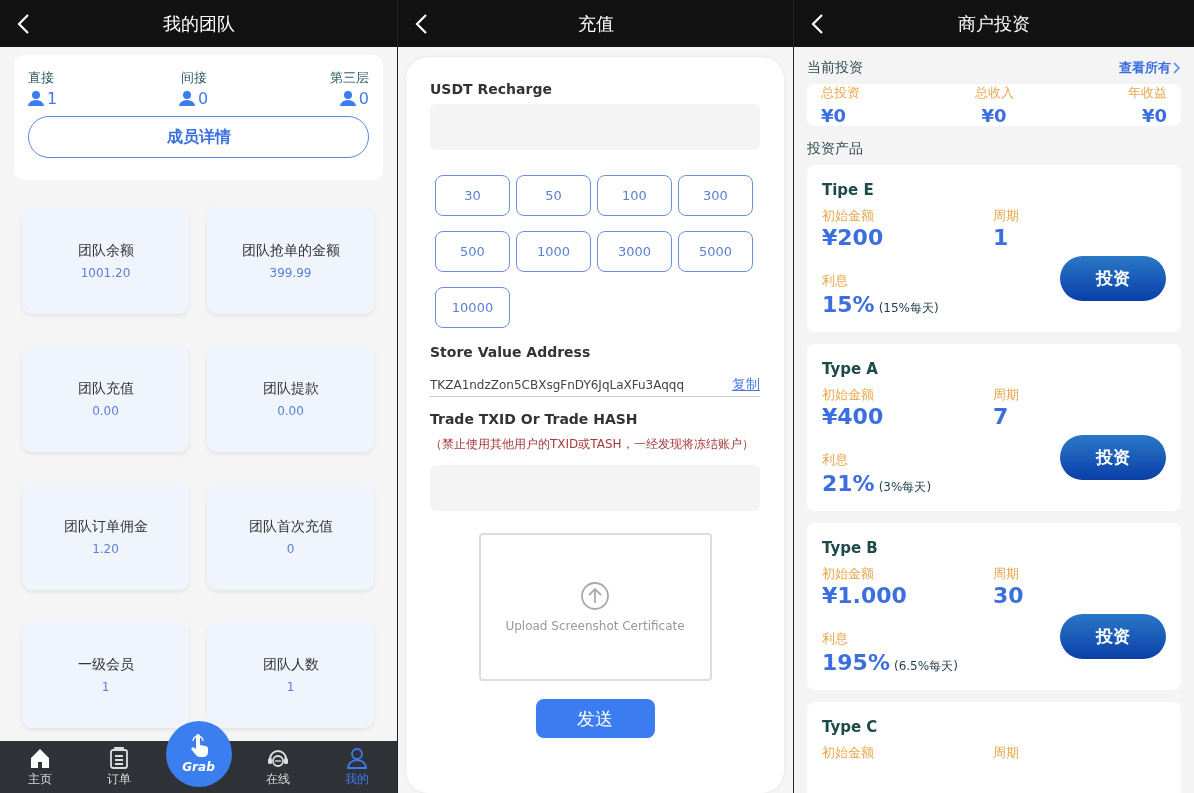 The height and width of the screenshot is (793, 1194). What do you see at coordinates (634, 195) in the screenshot?
I see `amount-option: 100` at bounding box center [634, 195].